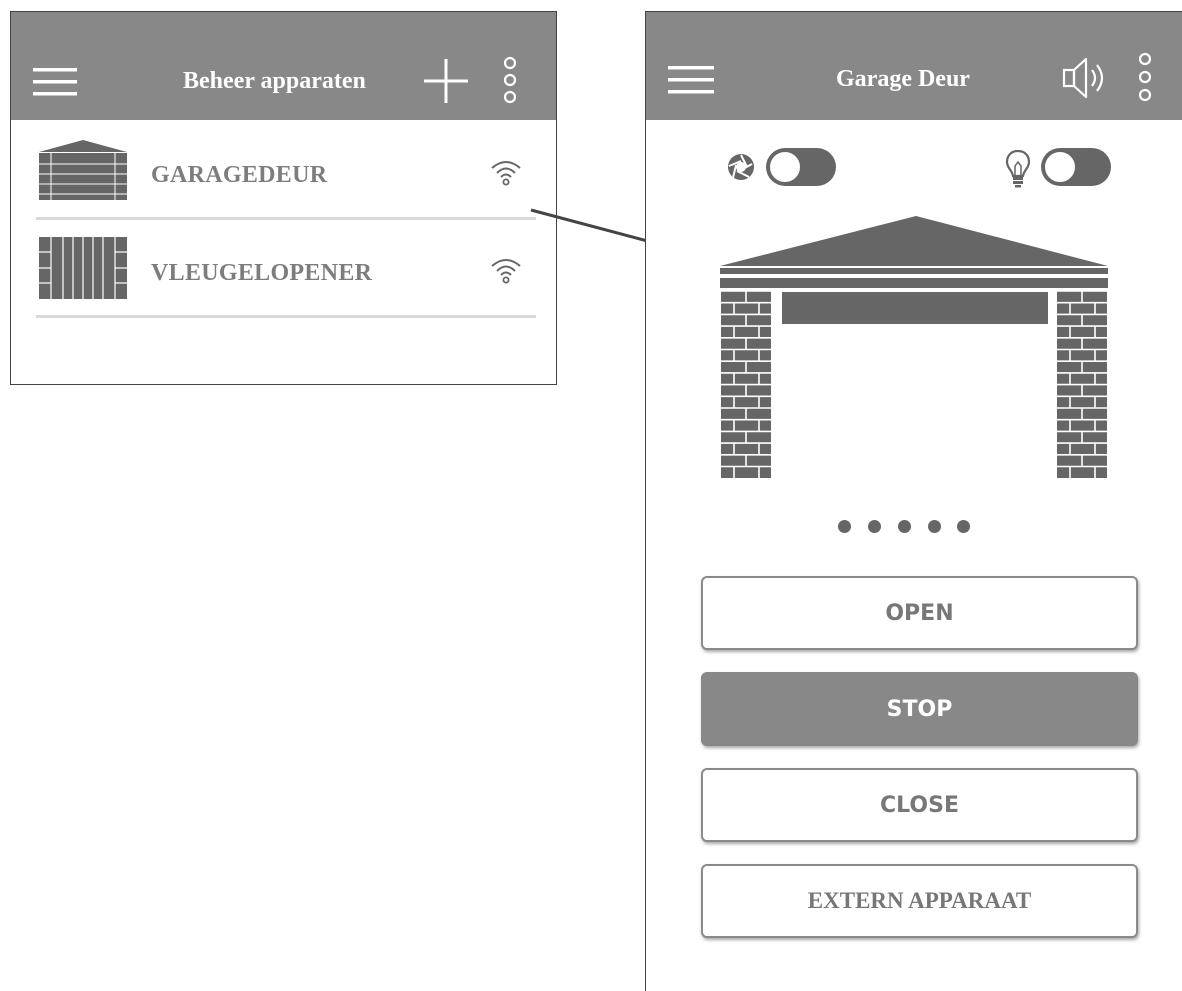  Describe the element at coordinates (919, 613) in the screenshot. I see `open-button: OPEN` at that location.